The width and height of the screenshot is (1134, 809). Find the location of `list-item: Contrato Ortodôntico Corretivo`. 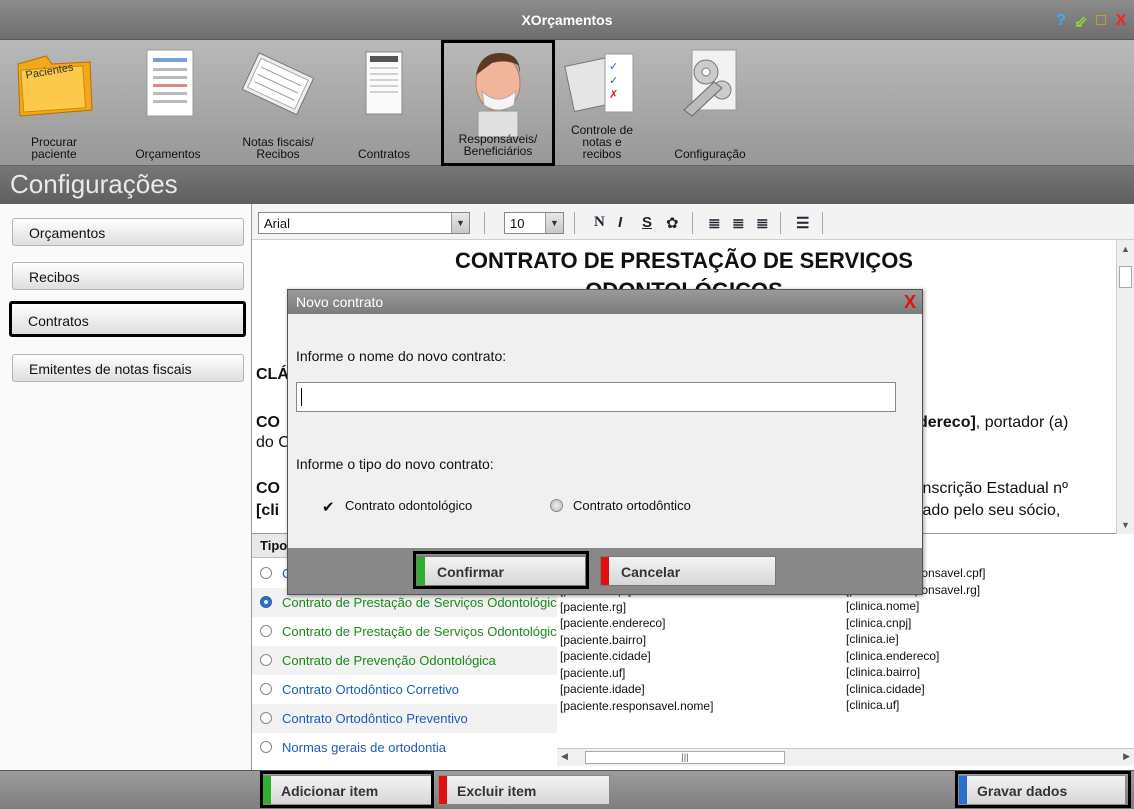

list-item: Contrato Ortodôntico Corretivo is located at coordinates (404, 689).